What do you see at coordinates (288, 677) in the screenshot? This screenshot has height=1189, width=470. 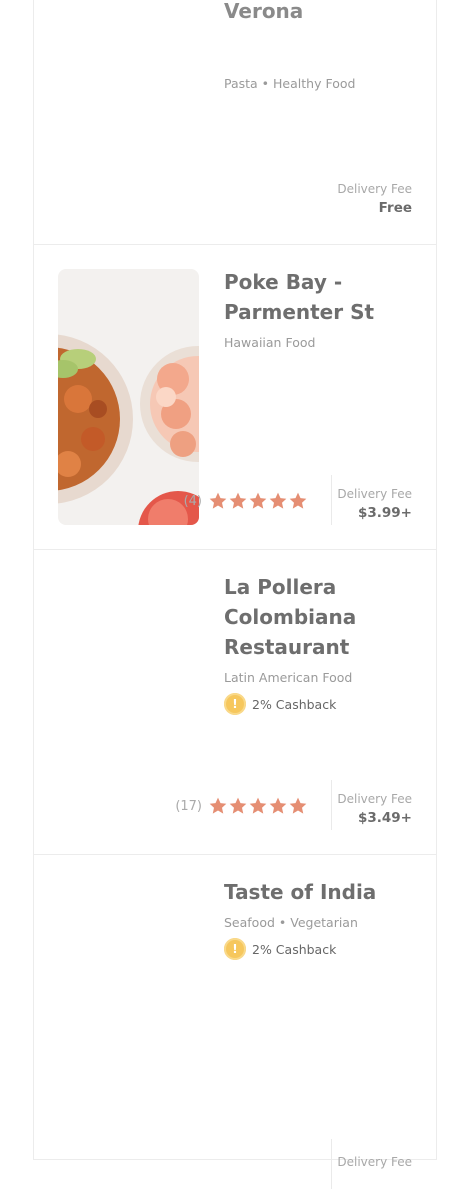 I see `restaurant-cuisine: Latin American Food` at bounding box center [288, 677].